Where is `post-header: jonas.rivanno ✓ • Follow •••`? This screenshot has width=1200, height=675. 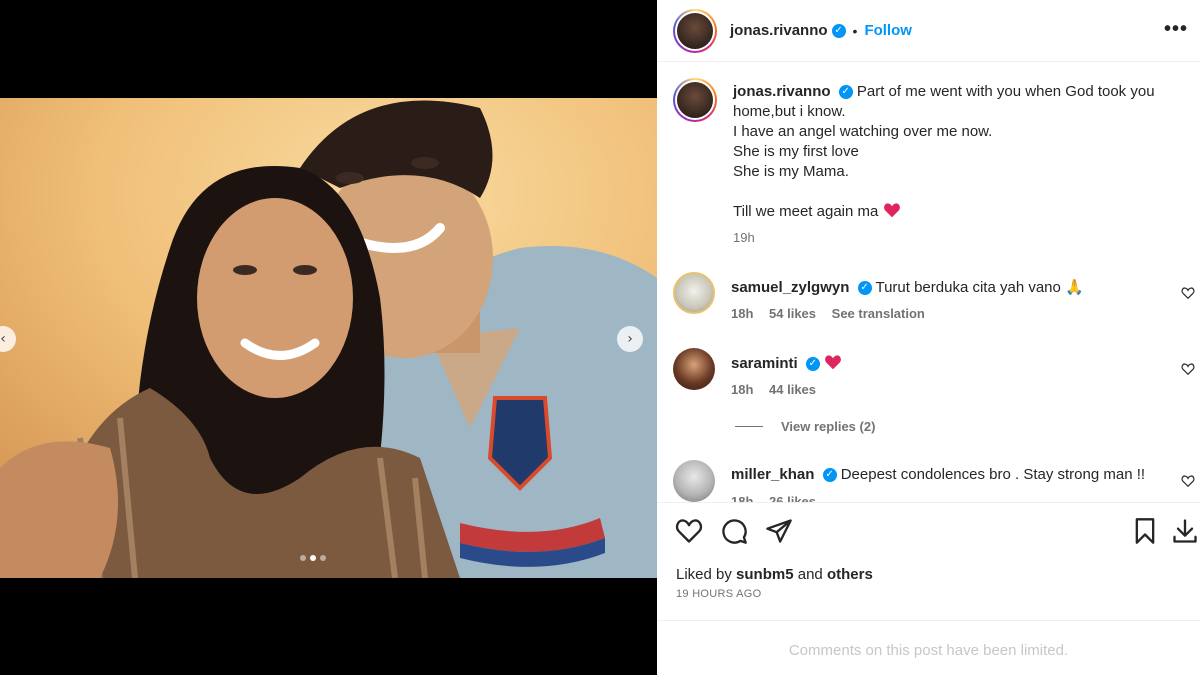 post-header: jonas.rivanno ✓ • Follow ••• is located at coordinates (928, 31).